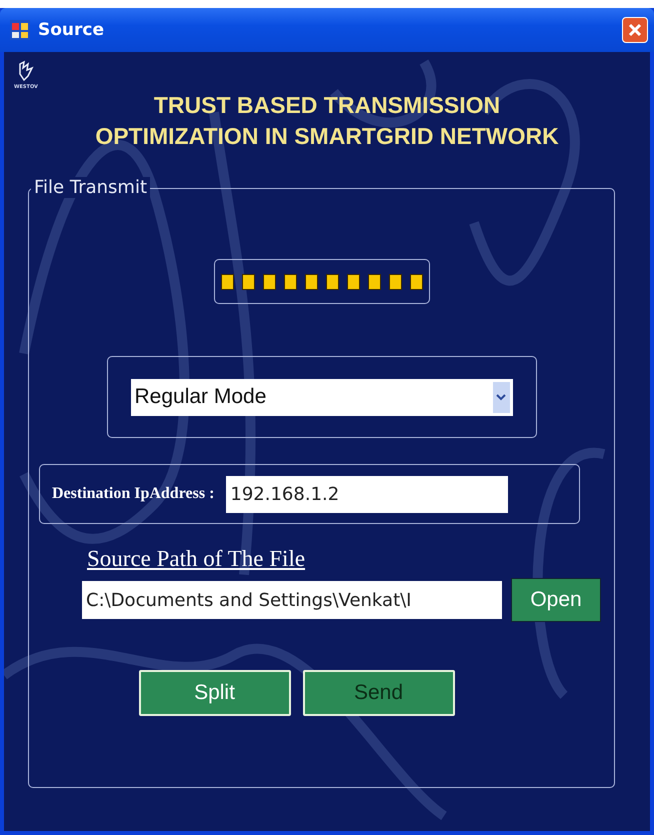 This screenshot has height=835, width=654. What do you see at coordinates (90, 187) in the screenshot?
I see `group-title: File Transmit` at bounding box center [90, 187].